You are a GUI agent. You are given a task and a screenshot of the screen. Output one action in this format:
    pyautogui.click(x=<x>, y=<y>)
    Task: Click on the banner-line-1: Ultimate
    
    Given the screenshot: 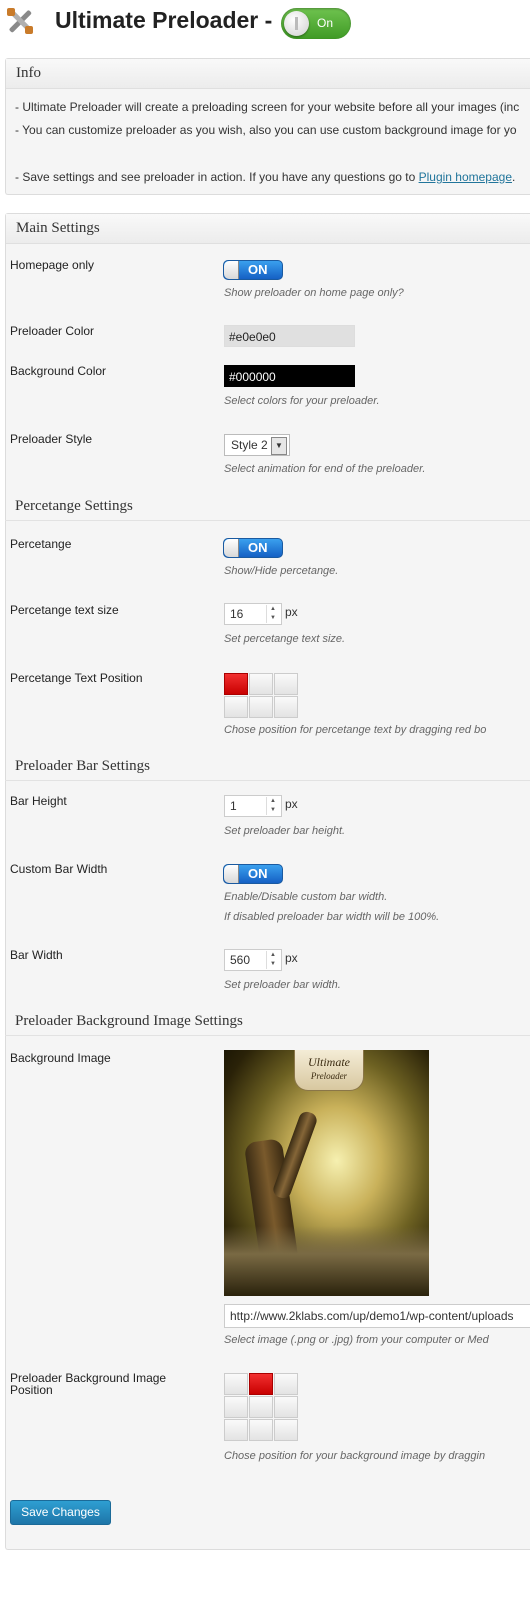 What is the action you would take?
    pyautogui.click(x=329, y=1062)
    